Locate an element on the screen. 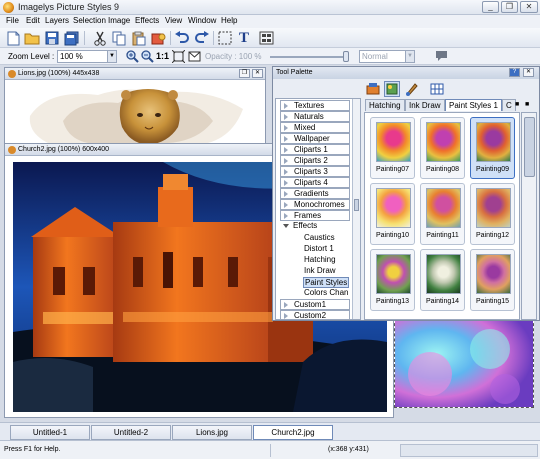  effects-item-ink-draw: Ink Draw is located at coordinates (320, 271).